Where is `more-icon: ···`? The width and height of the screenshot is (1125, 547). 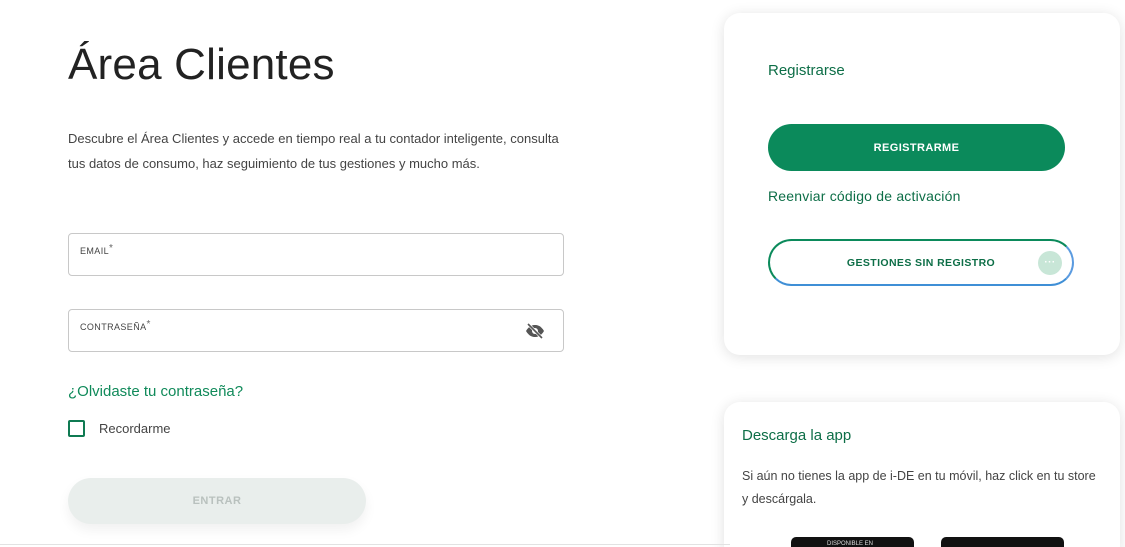
more-icon: ··· is located at coordinates (1050, 263).